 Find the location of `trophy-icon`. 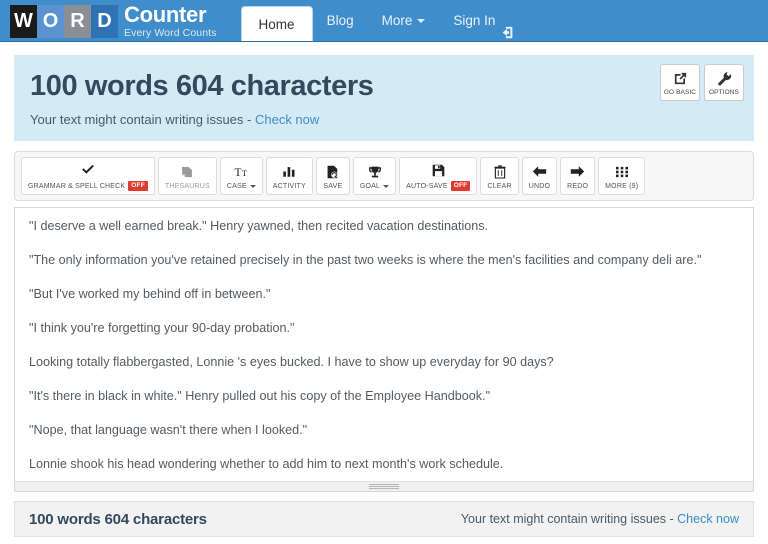

trophy-icon is located at coordinates (375, 172).